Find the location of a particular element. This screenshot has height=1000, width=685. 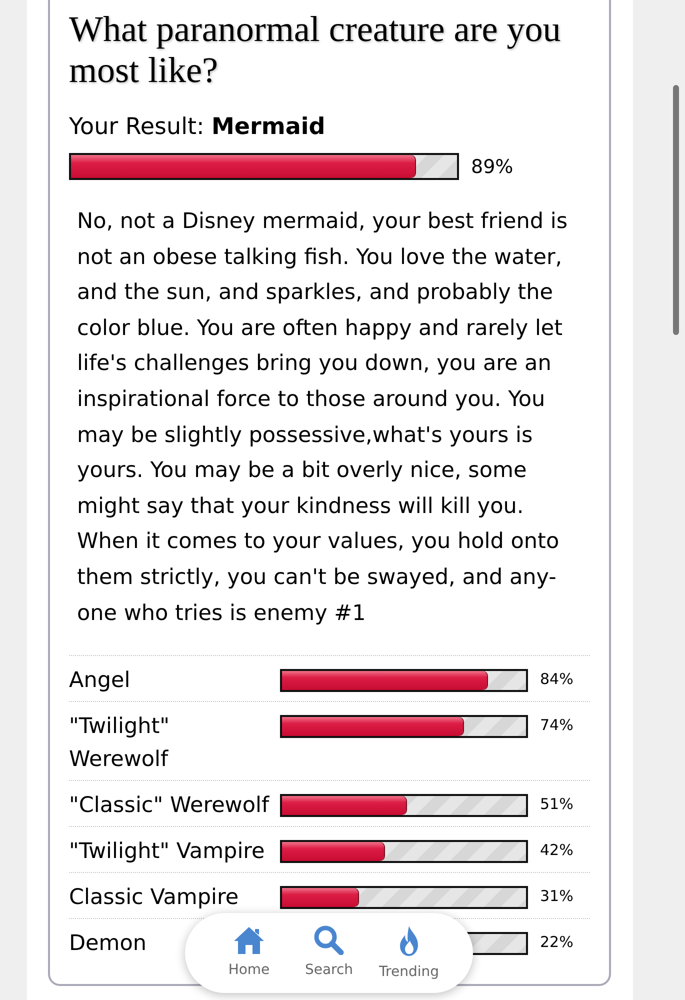

scrollbar-thumb is located at coordinates (676, 210).